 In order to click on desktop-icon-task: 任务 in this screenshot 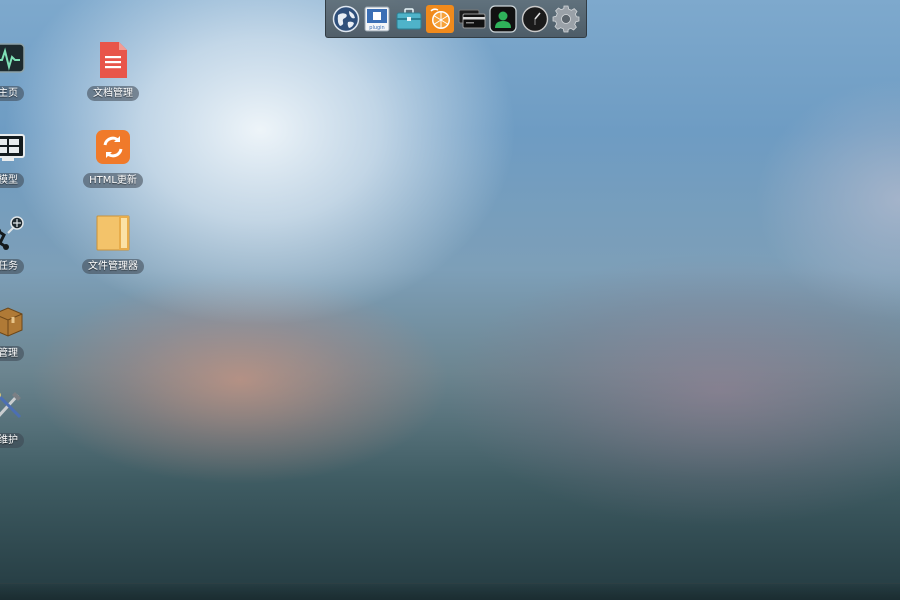, I will do `click(24, 248)`.